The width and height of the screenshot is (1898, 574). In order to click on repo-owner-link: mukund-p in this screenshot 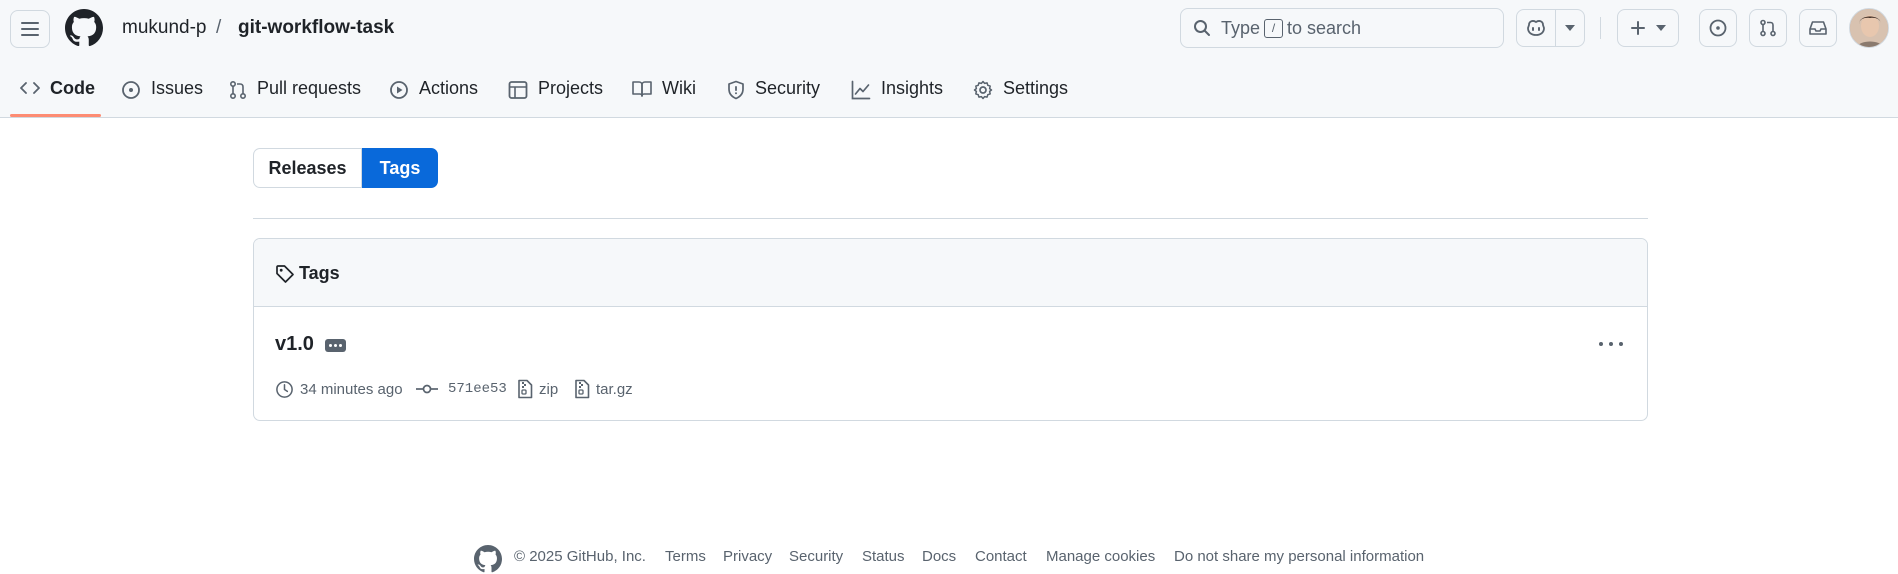, I will do `click(164, 28)`.